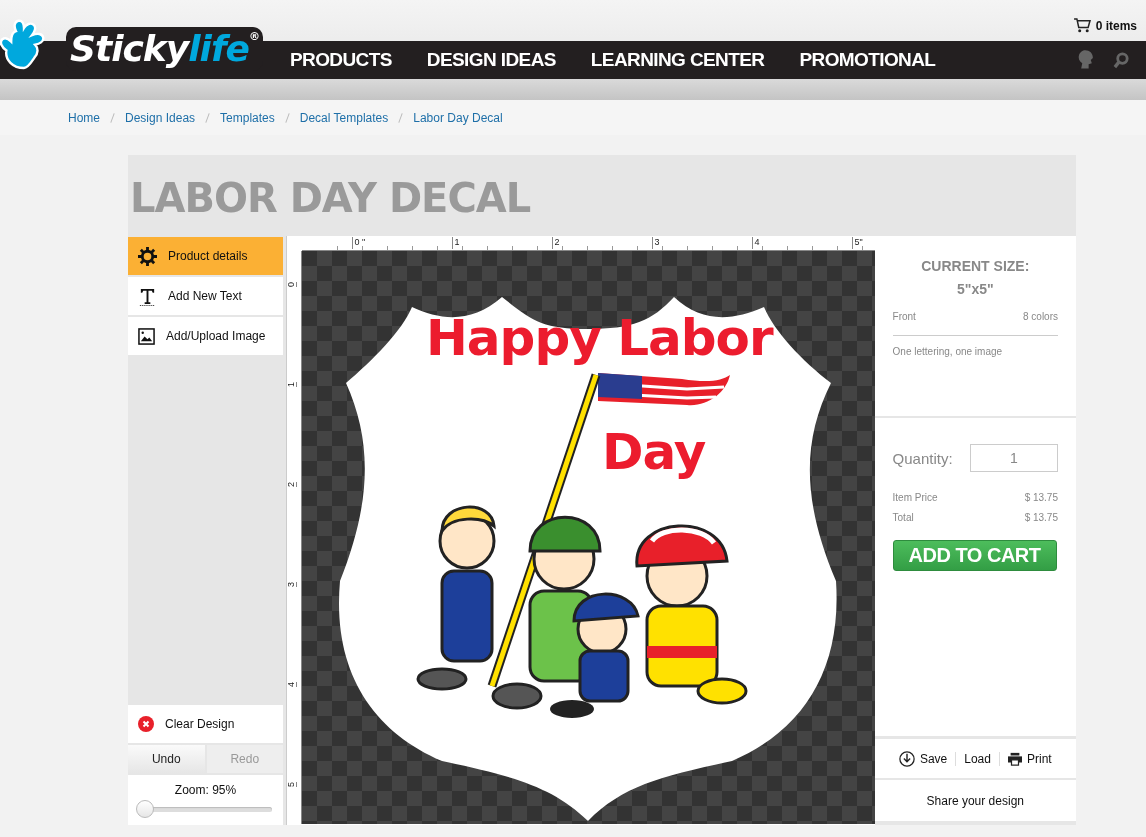 The height and width of the screenshot is (837, 1146). I want to click on breadcrumb-link: Templates, so click(247, 117).